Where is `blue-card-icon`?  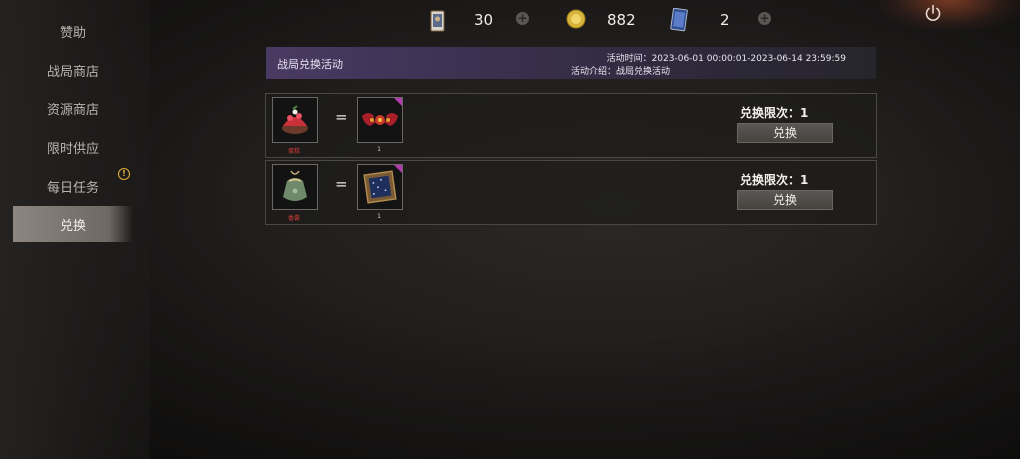
blue-card-icon is located at coordinates (679, 20).